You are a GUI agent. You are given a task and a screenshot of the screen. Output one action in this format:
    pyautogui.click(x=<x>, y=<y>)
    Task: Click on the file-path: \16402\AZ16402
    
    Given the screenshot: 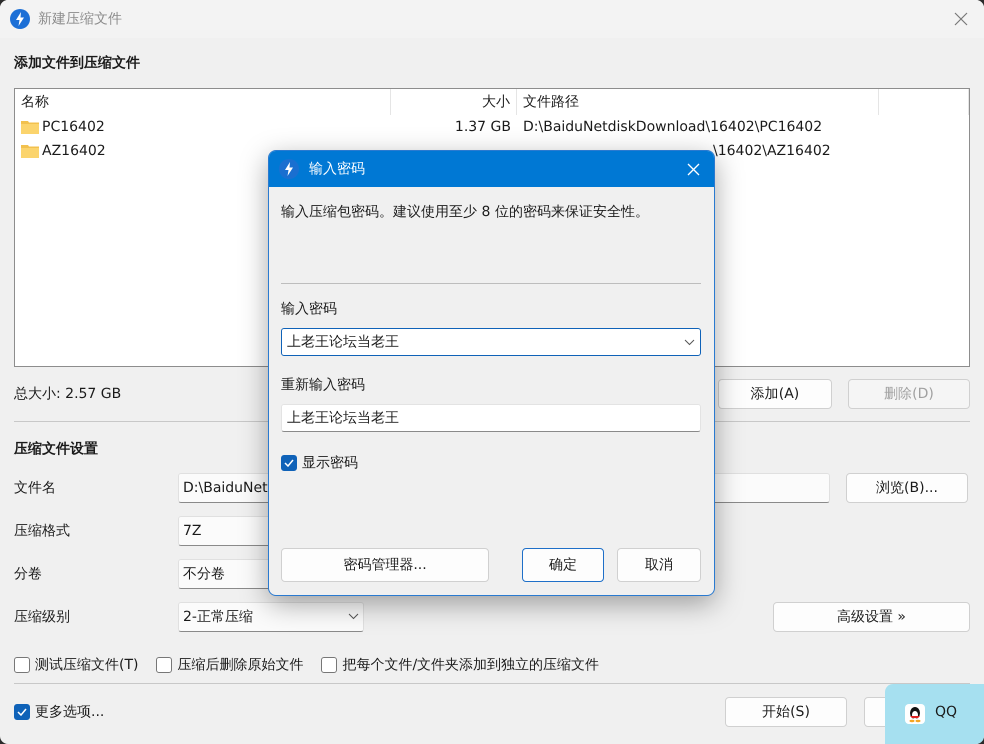 What is the action you would take?
    pyautogui.click(x=772, y=151)
    